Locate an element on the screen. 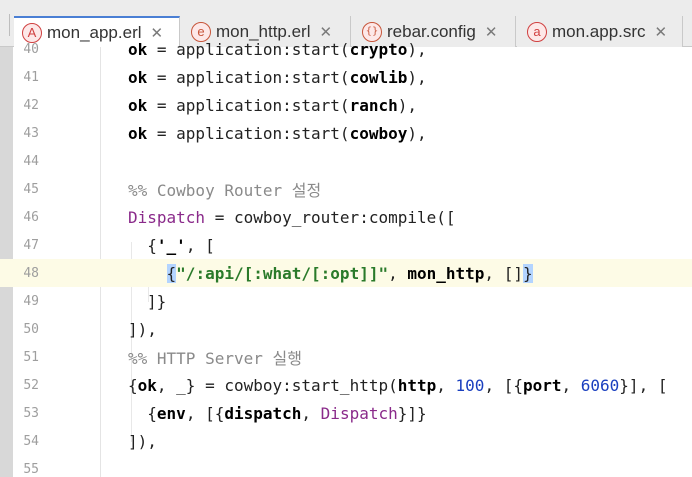 The height and width of the screenshot is (477, 692). code-text: {'_', [ is located at coordinates (171, 245).